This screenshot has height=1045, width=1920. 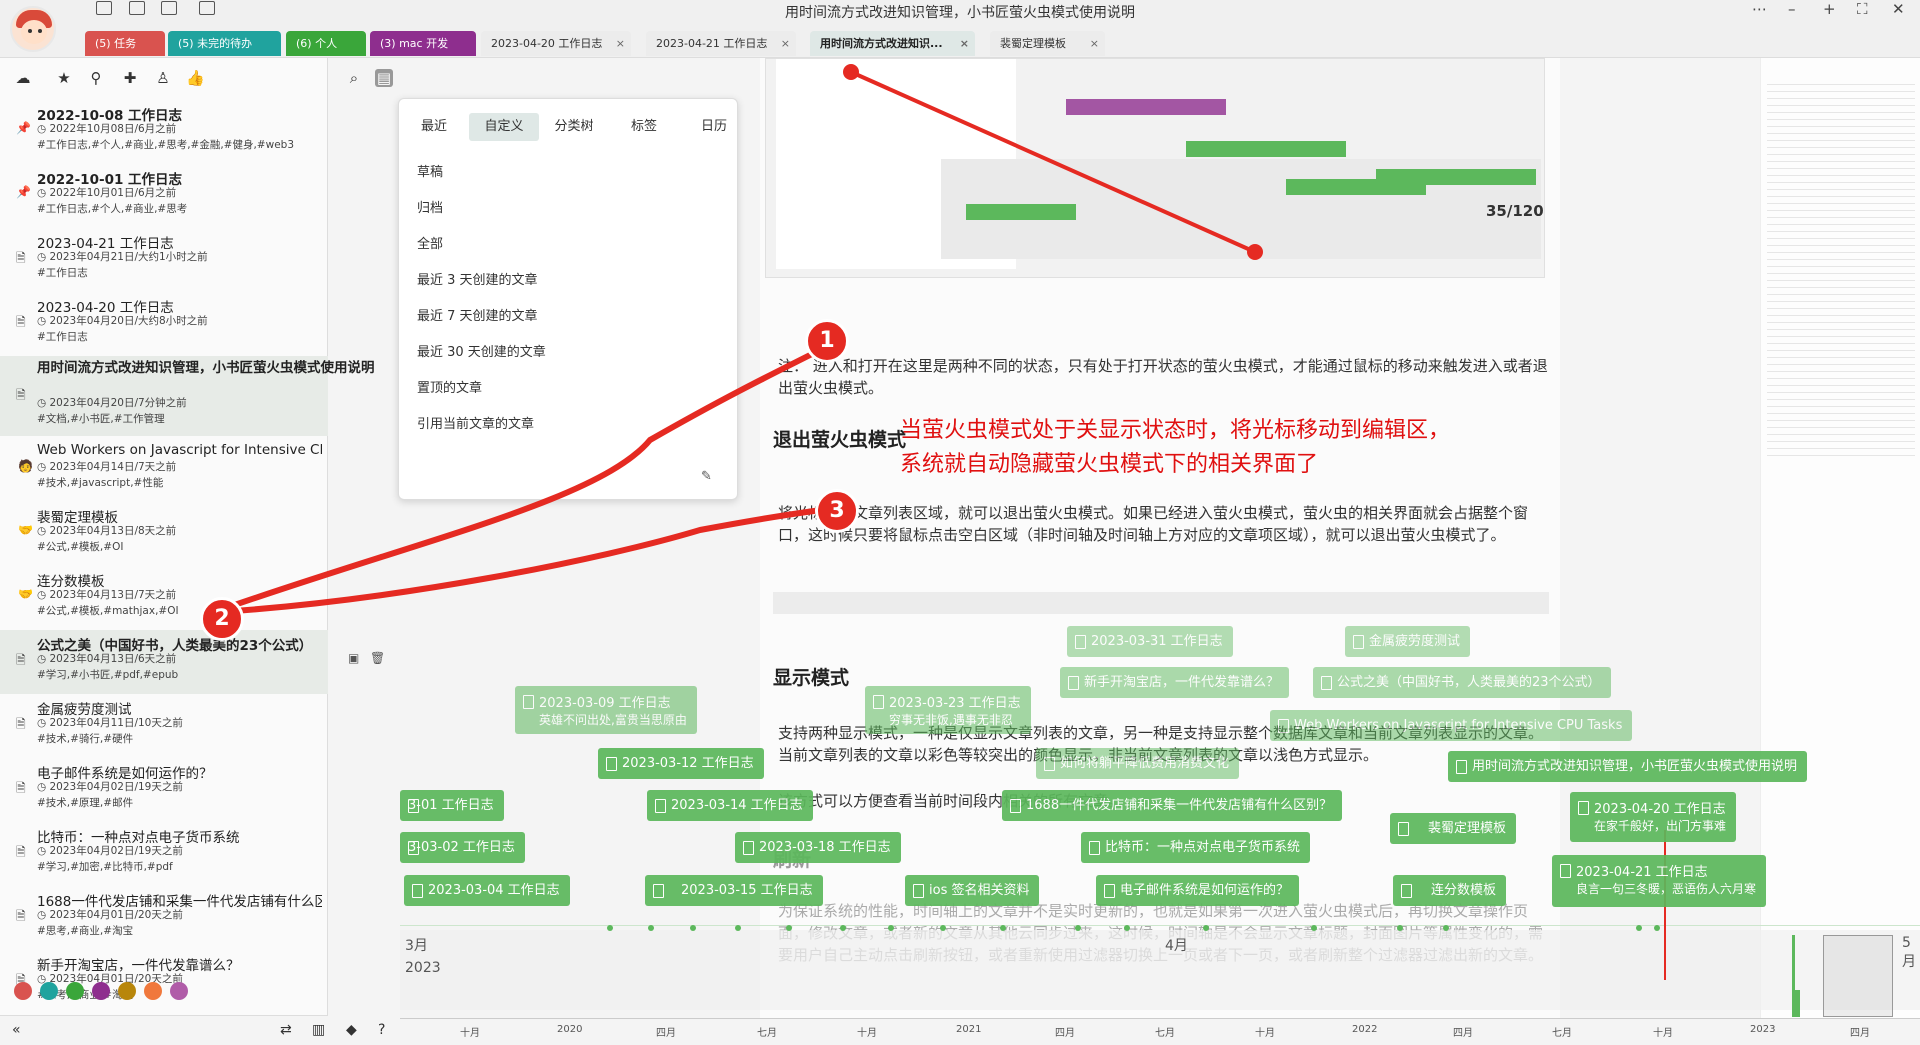 What do you see at coordinates (222, 619) in the screenshot?
I see `annotation-marker-2: 2` at bounding box center [222, 619].